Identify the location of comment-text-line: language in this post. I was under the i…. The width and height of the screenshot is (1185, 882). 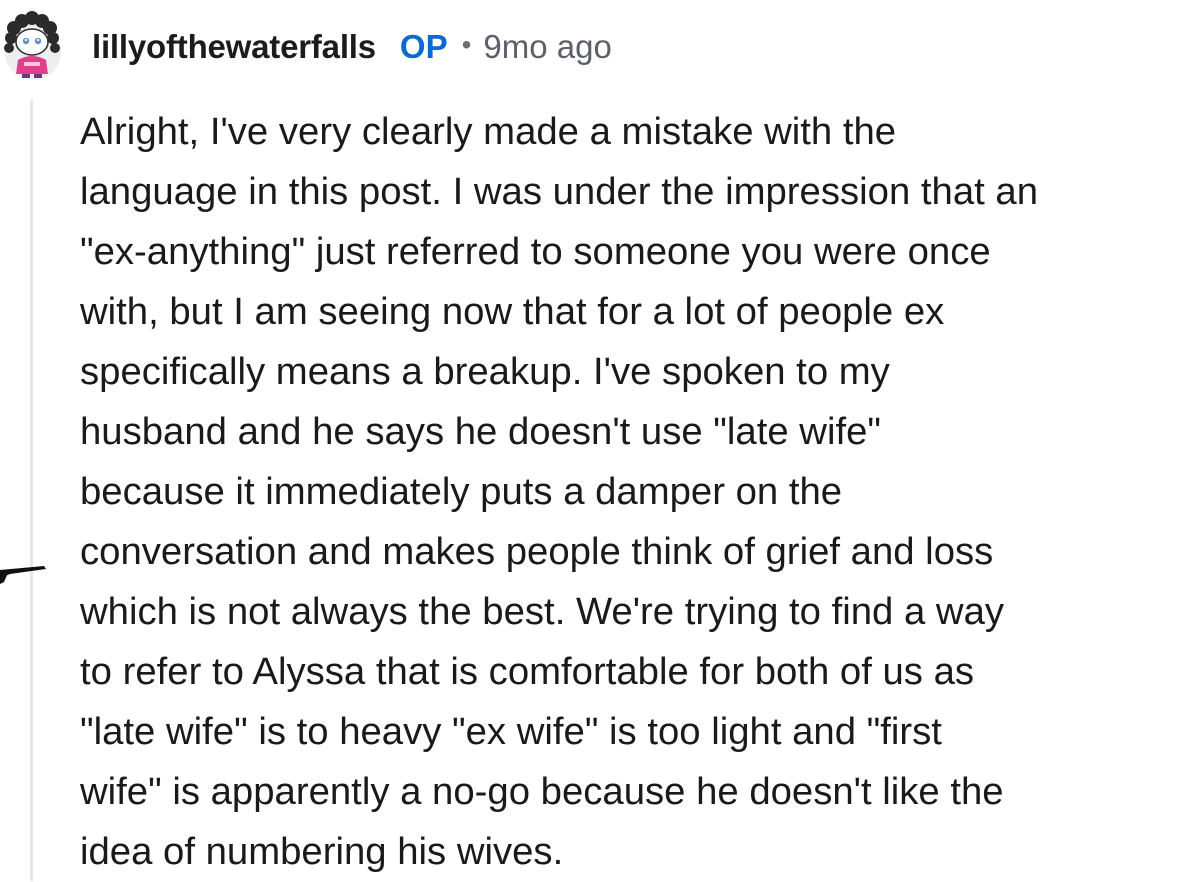
(559, 191).